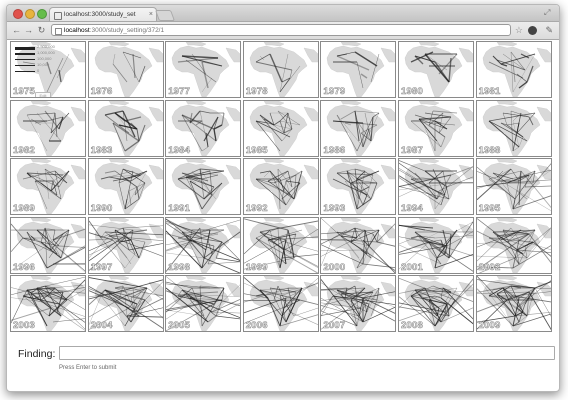 This screenshot has height=400, width=568. I want to click on year-label: 1999, so click(256, 267).